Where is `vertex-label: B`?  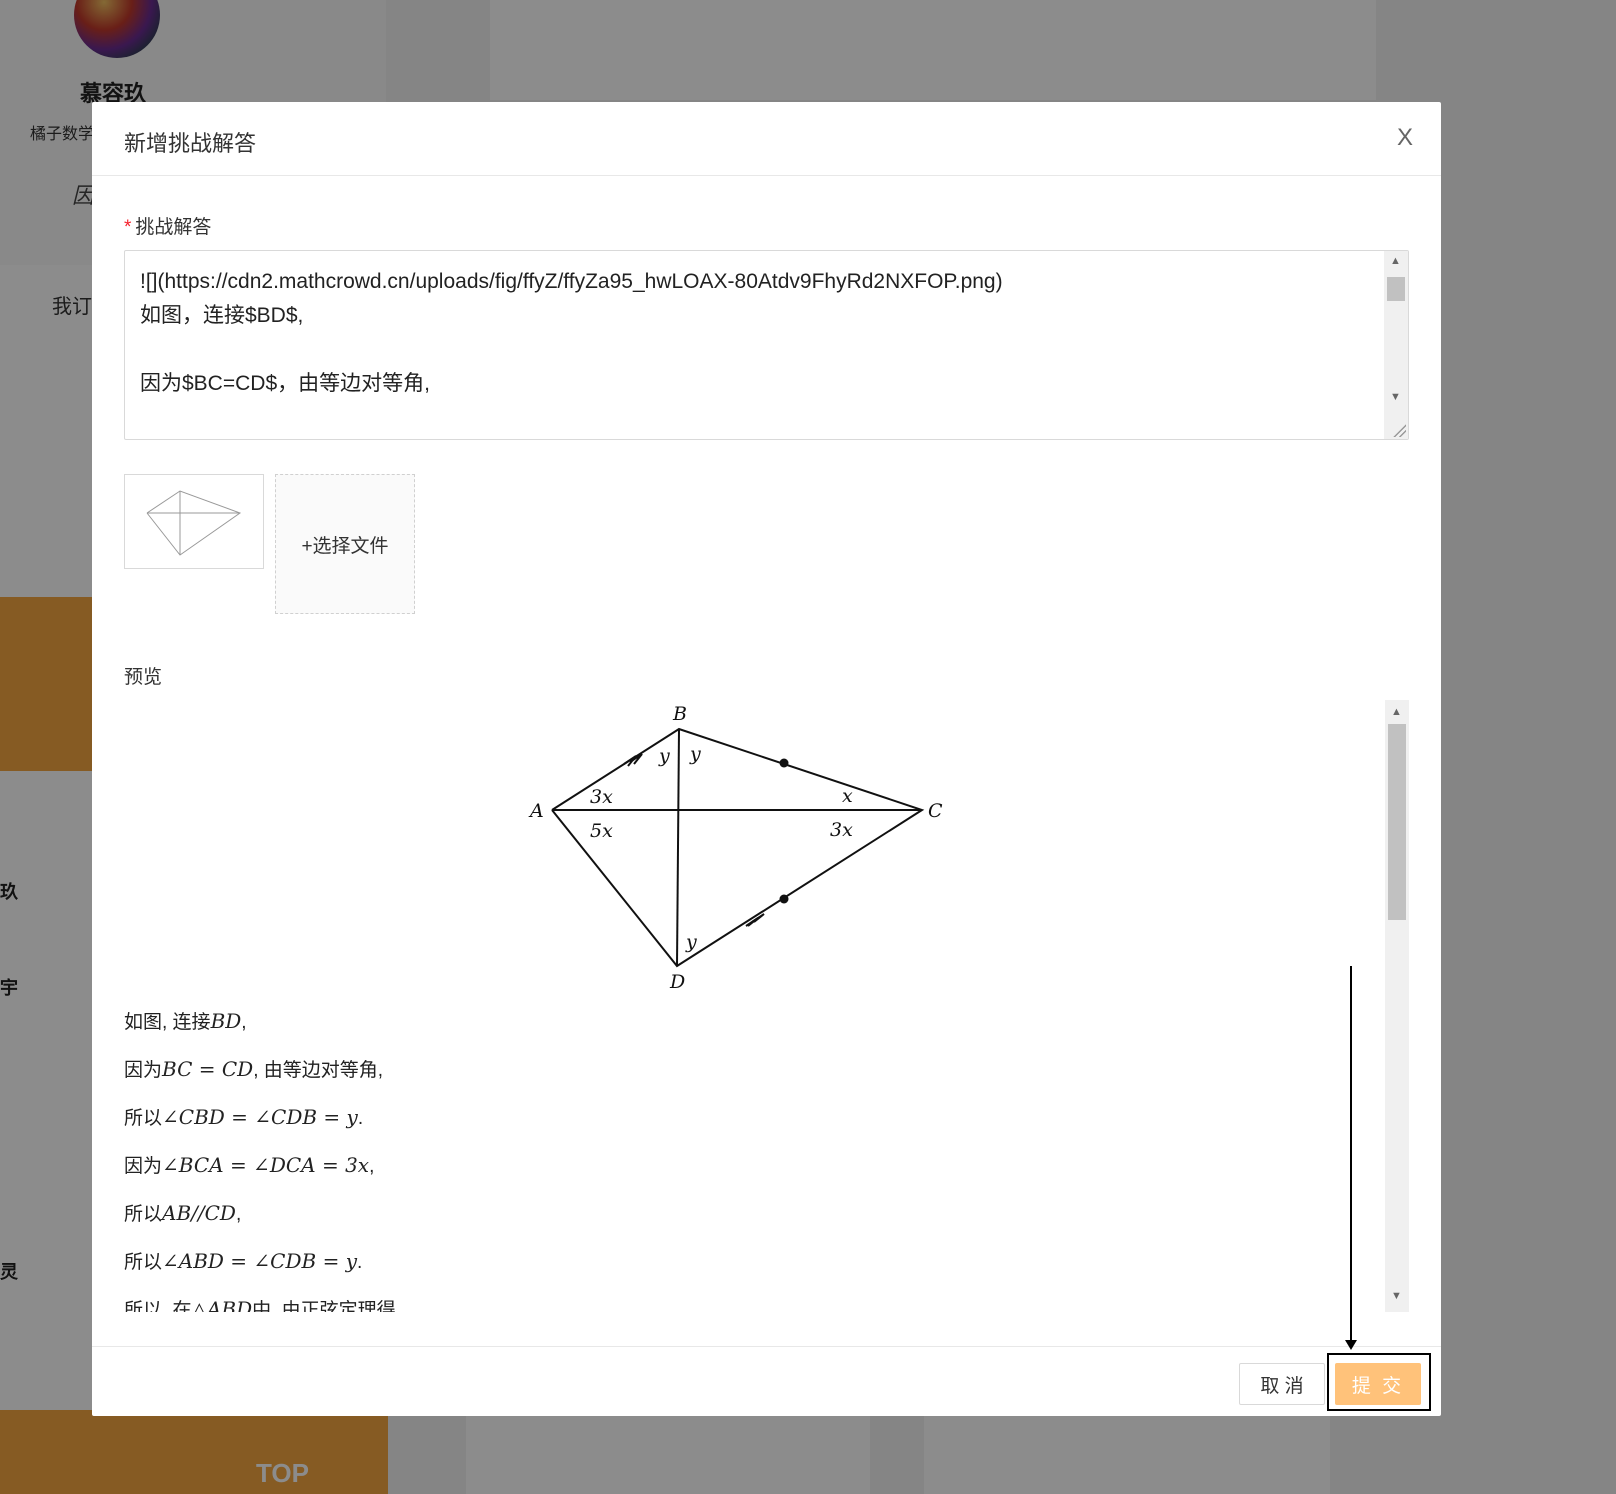 vertex-label: B is located at coordinates (679, 714).